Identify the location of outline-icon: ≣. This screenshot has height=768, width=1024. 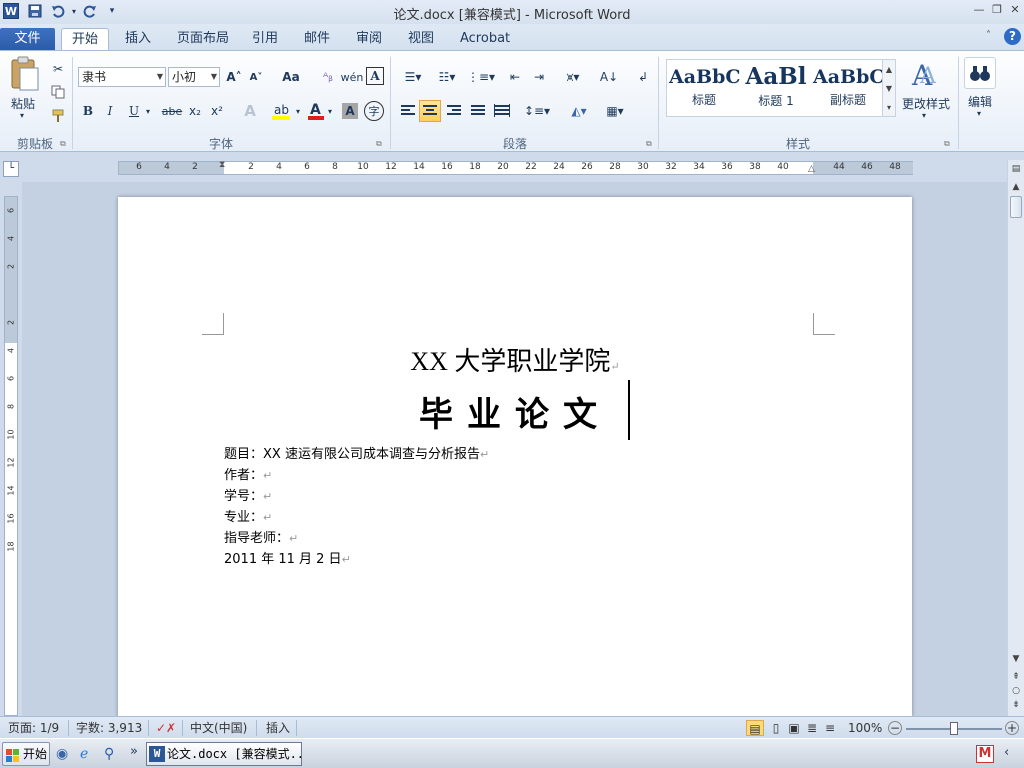
(812, 728).